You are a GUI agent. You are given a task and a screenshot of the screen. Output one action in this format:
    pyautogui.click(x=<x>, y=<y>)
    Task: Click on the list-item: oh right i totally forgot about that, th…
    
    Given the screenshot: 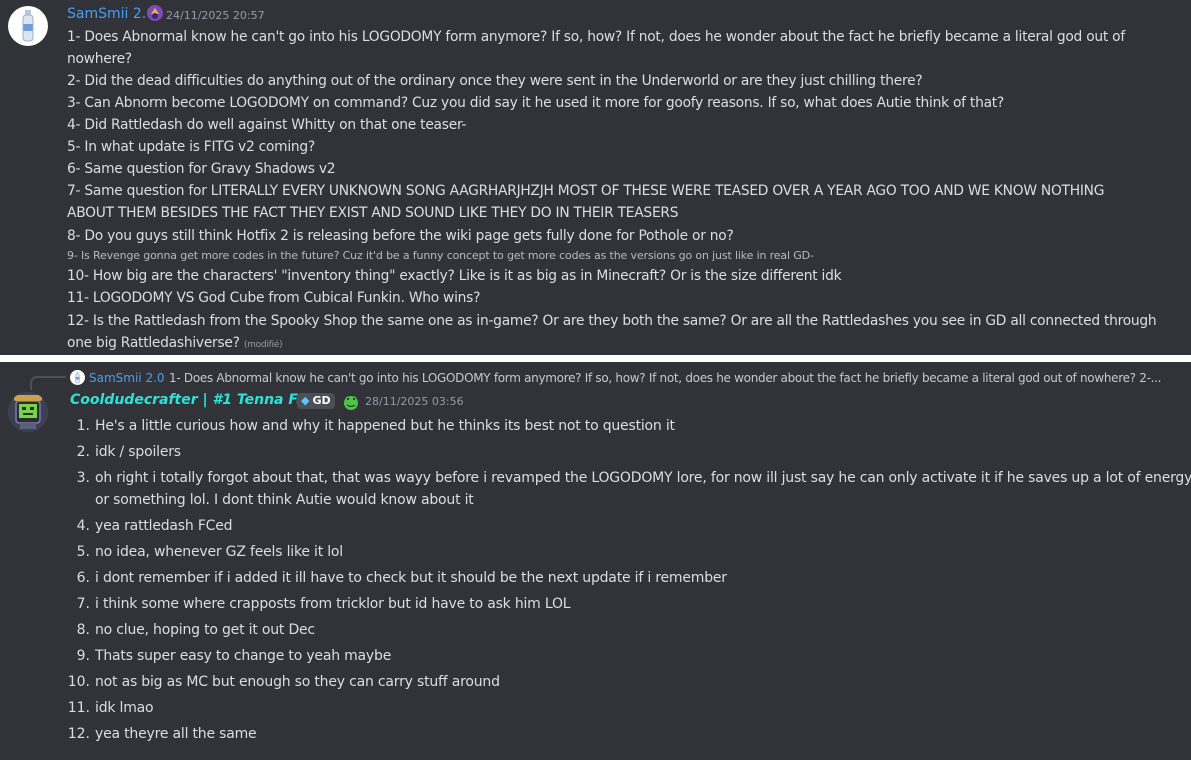 What is the action you would take?
    pyautogui.click(x=643, y=478)
    